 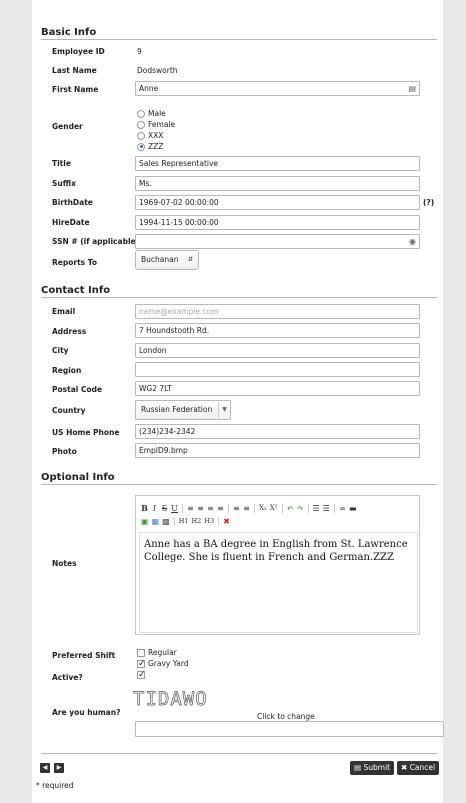 What do you see at coordinates (277, 369) in the screenshot?
I see `region-input` at bounding box center [277, 369].